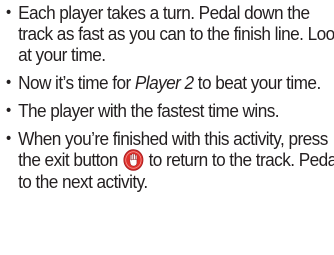 Image resolution: width=334 pixels, height=255 pixels. I want to click on item-text: The player with the fastest time wins., so click(148, 110).